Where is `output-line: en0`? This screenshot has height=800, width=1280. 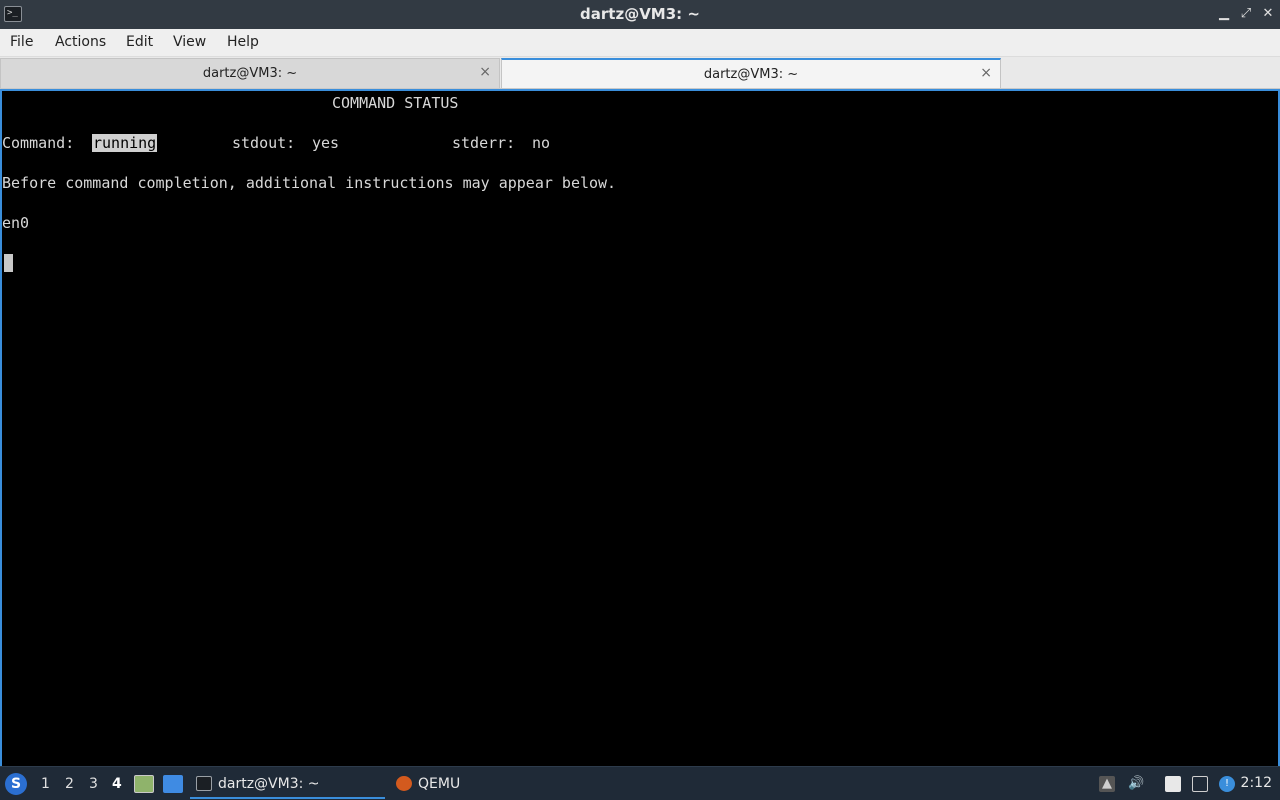 output-line: en0 is located at coordinates (16, 223).